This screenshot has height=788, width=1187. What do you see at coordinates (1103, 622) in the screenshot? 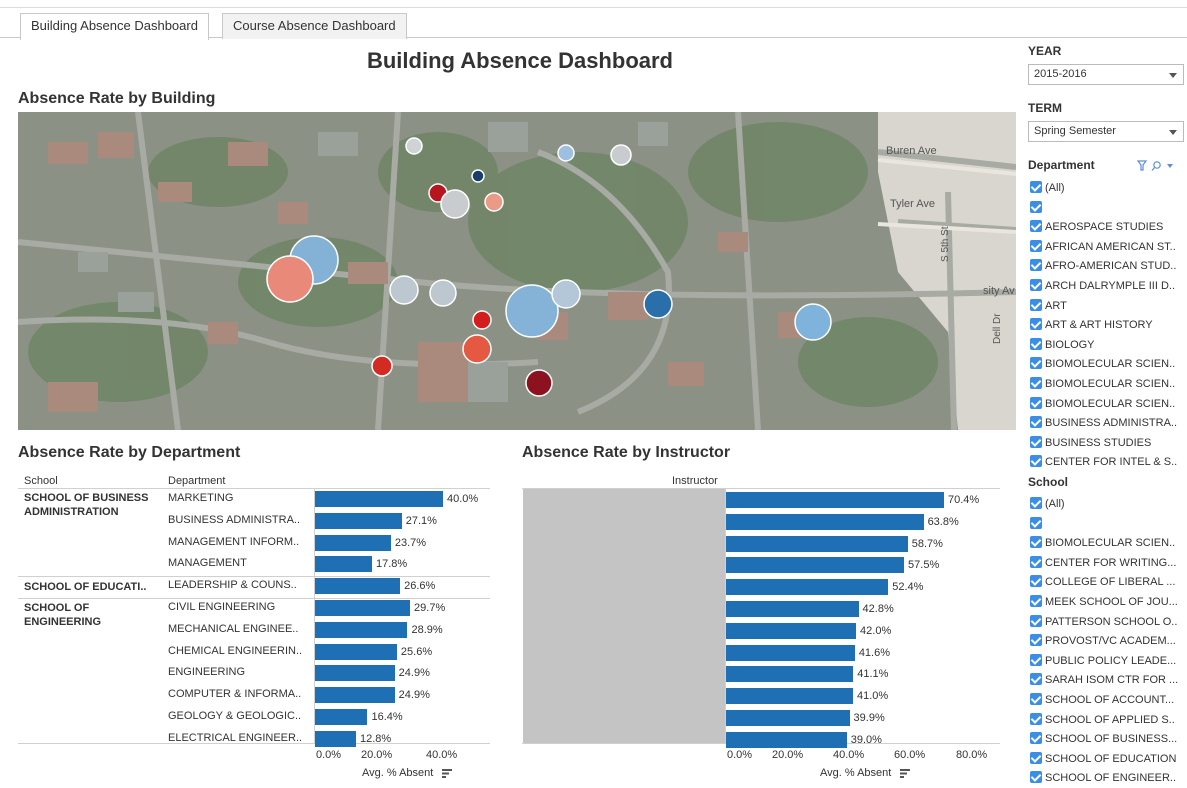
I see `school-filter-item: PATTERSON SCHOOL O..` at bounding box center [1103, 622].